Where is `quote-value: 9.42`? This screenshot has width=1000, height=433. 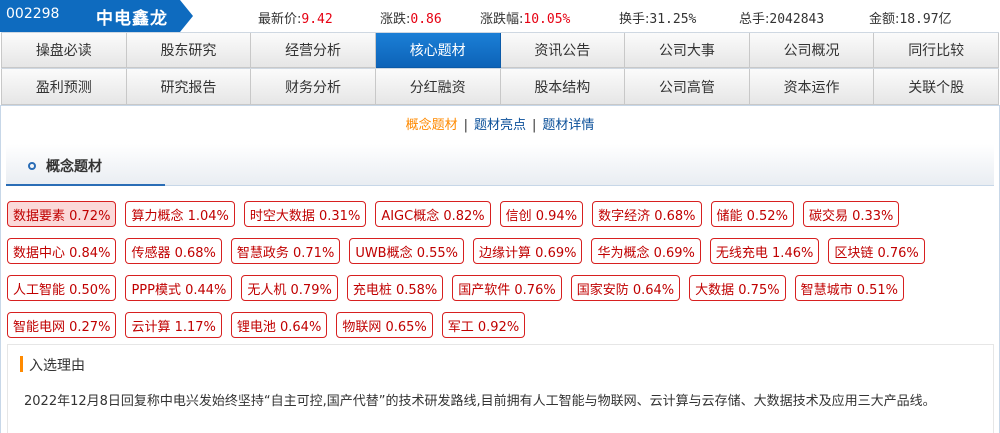
quote-value: 9.42 is located at coordinates (317, 19).